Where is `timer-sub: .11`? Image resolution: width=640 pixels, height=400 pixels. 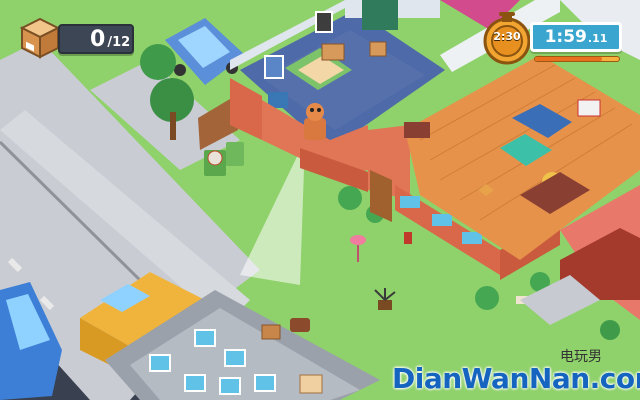 timer-sub: .11 is located at coordinates (597, 38).